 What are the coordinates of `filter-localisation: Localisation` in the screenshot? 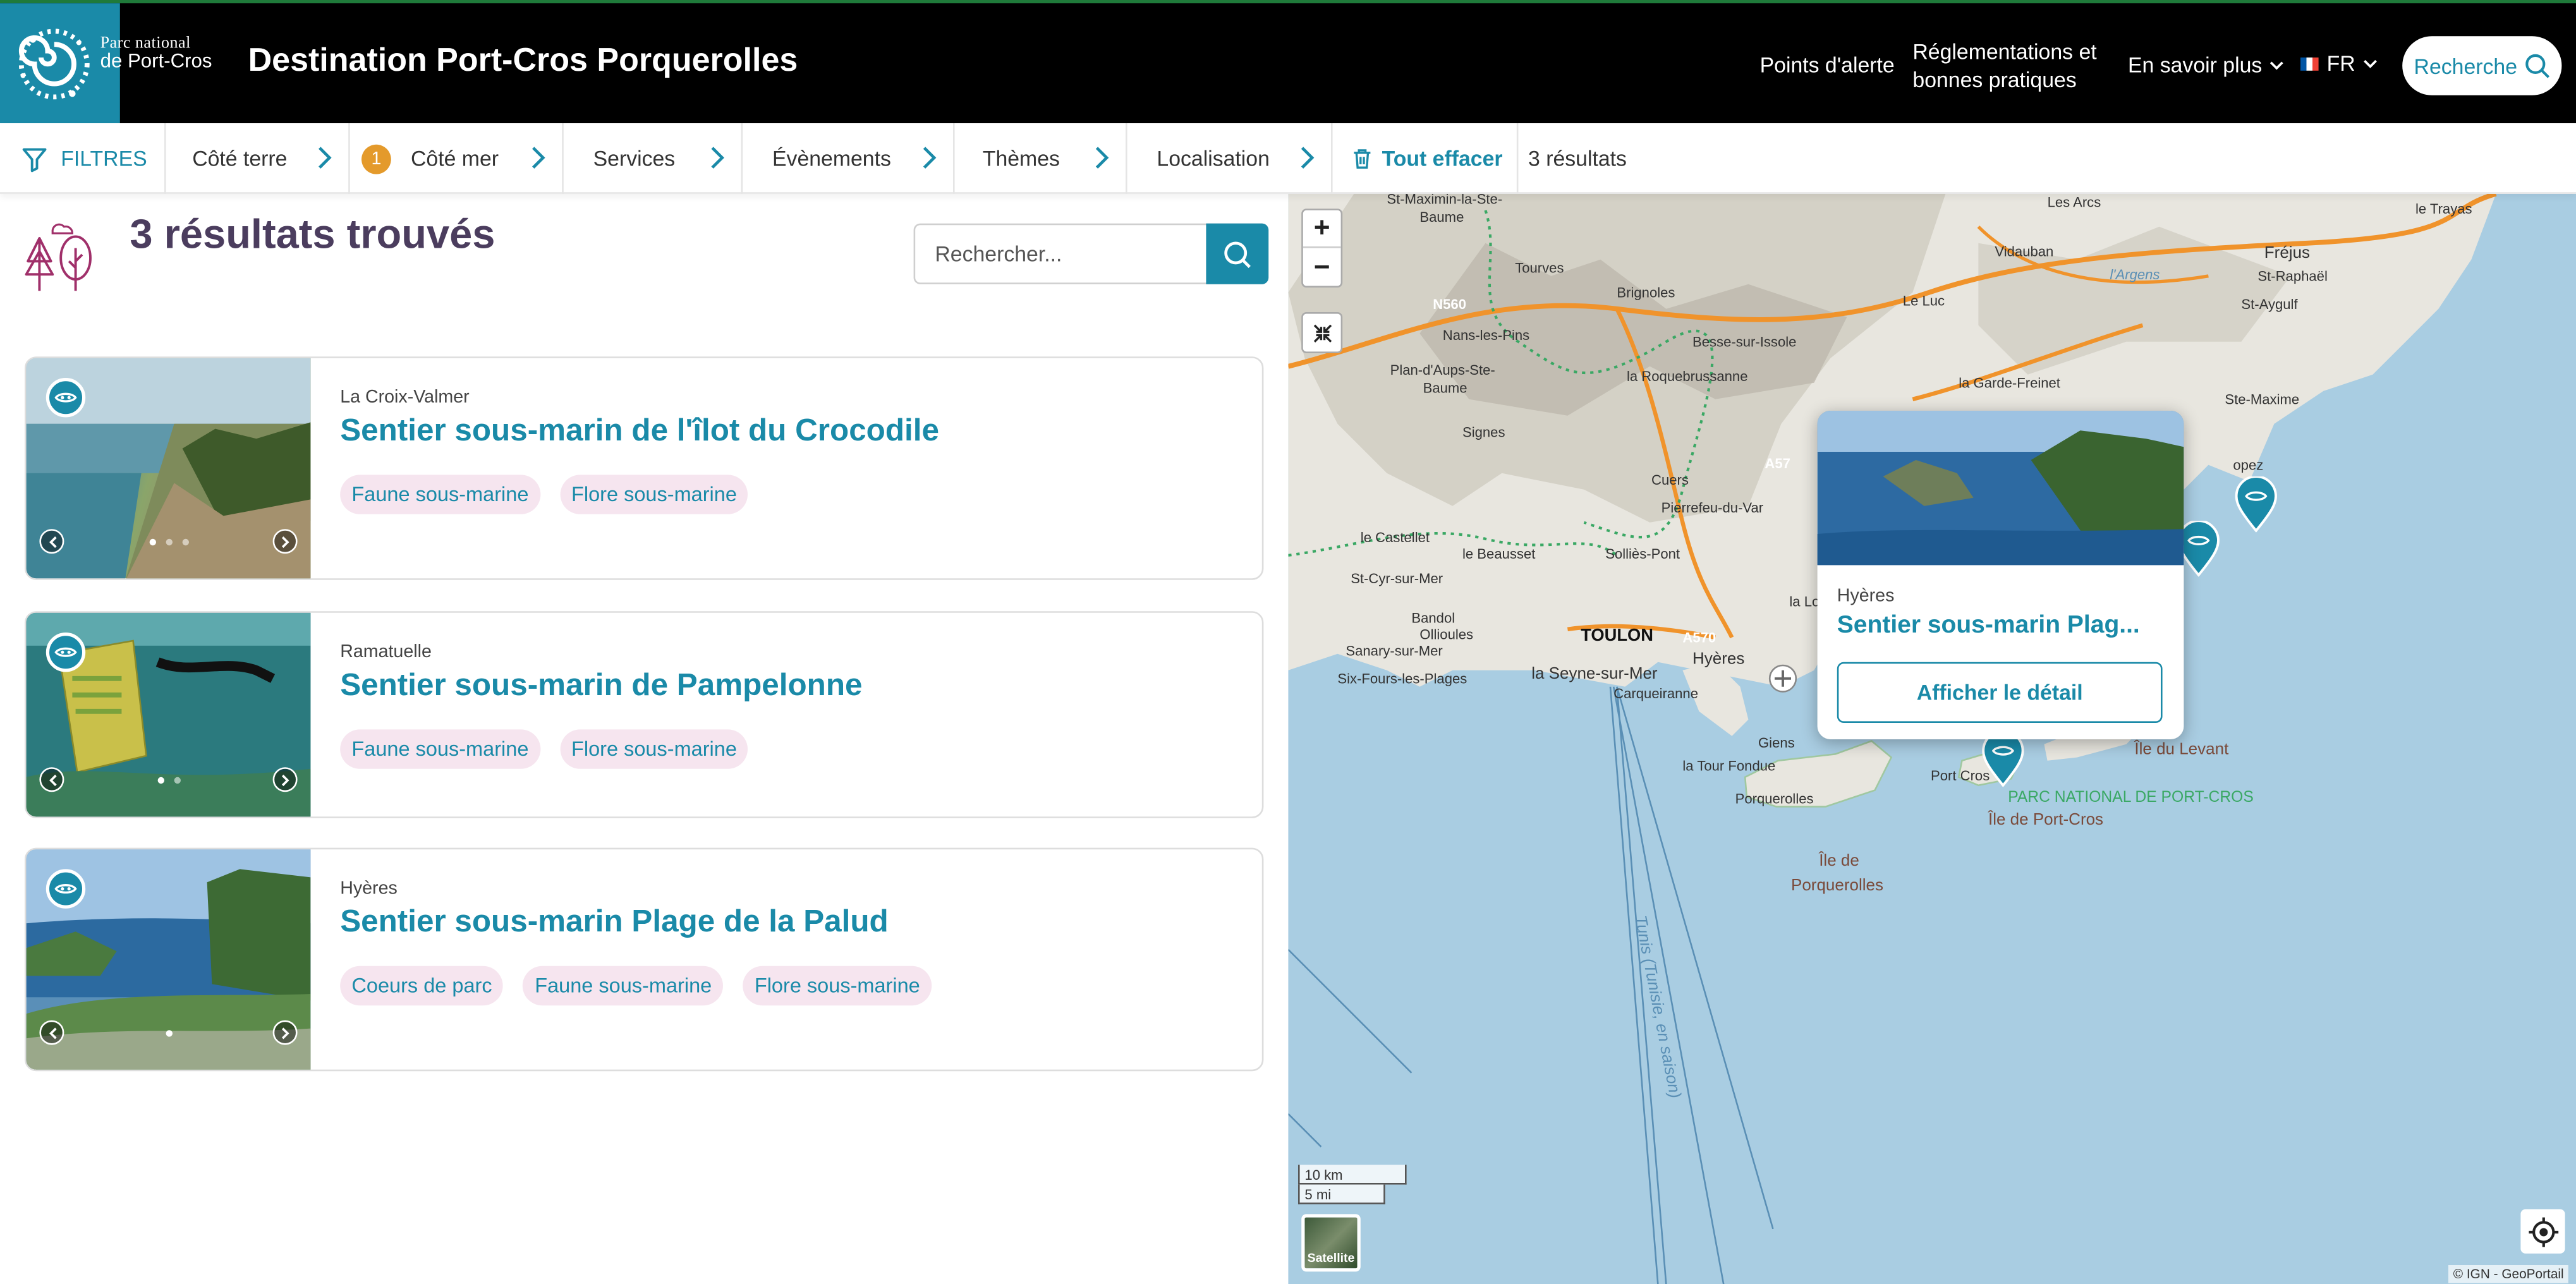 It's located at (1230, 158).